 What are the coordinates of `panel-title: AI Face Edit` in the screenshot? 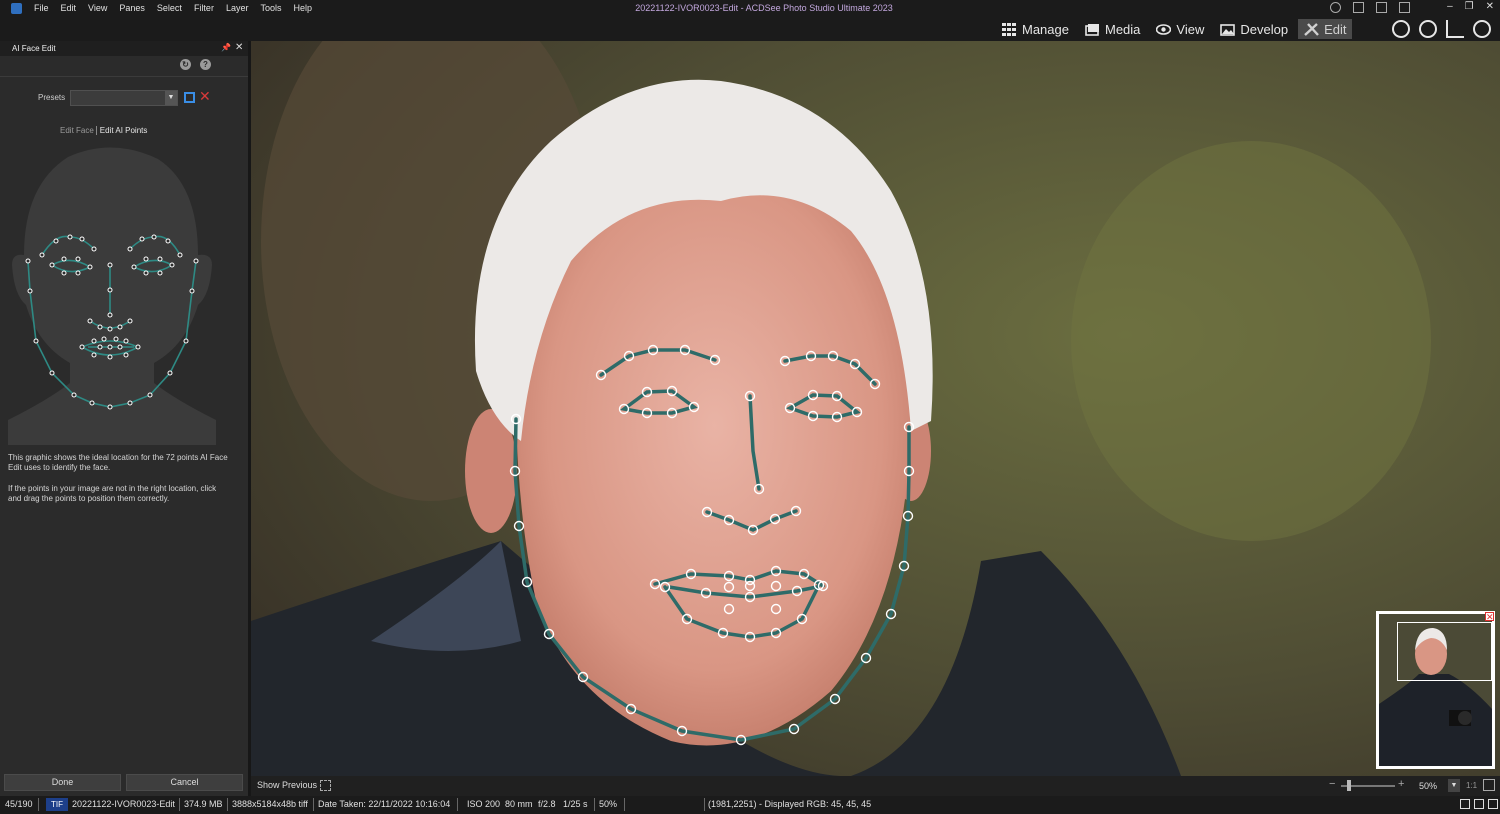 It's located at (34, 48).